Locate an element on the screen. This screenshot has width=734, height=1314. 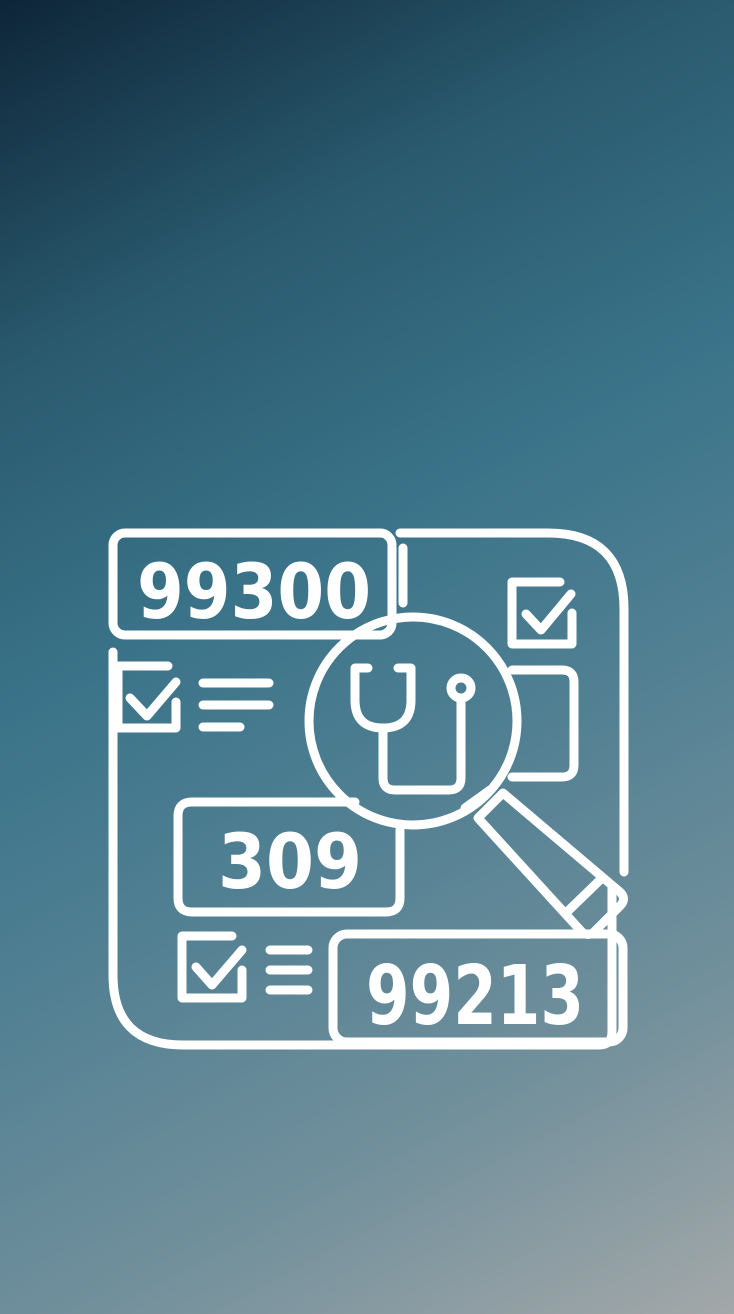
magnifier-handle is located at coordinates (550, 863).